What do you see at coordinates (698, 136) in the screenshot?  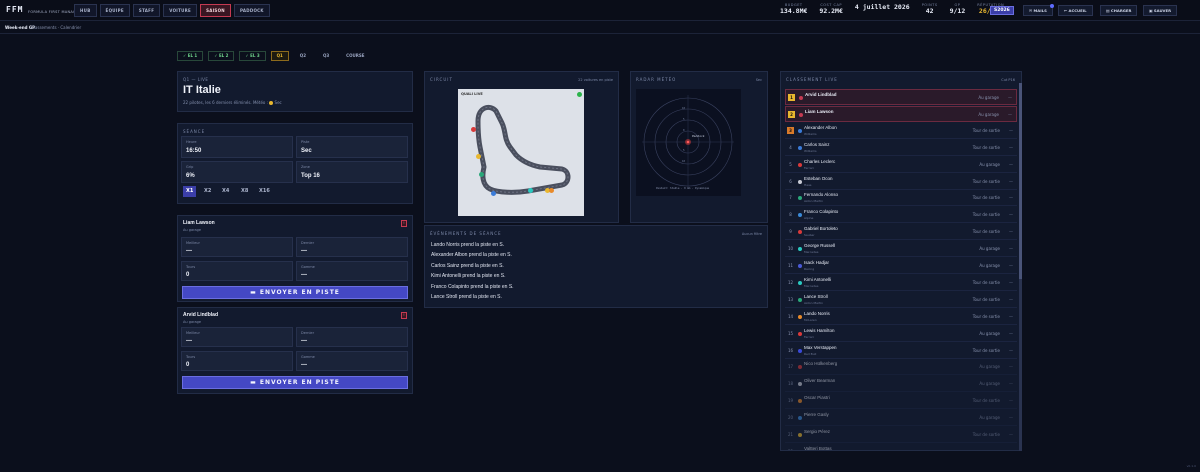 I see `radar-center-label: Paddock` at bounding box center [698, 136].